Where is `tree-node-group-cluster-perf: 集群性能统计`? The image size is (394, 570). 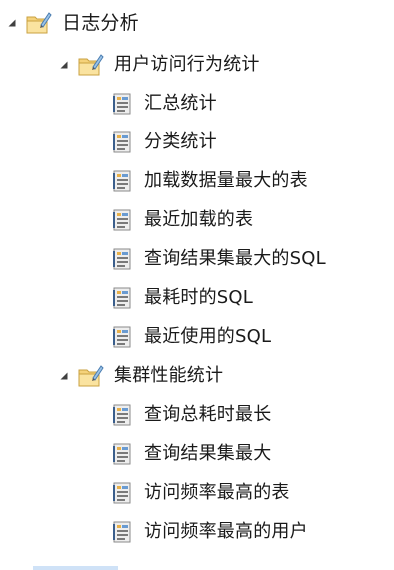
tree-node-group-cluster-perf: 集群性能统计 is located at coordinates (140, 376).